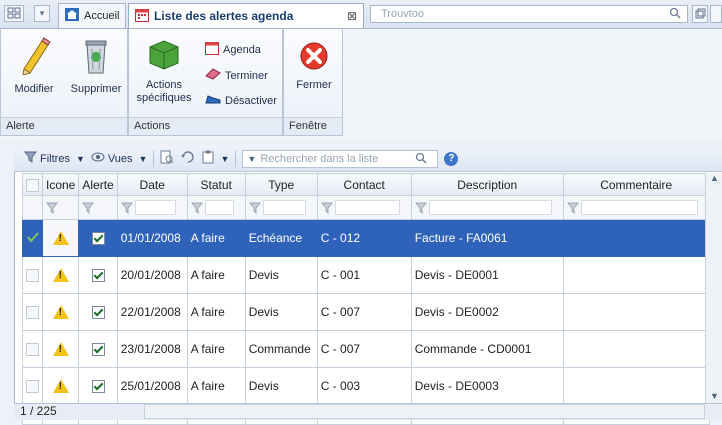 The height and width of the screenshot is (425, 722). I want to click on global-search-input: Trouvtoo, so click(529, 14).